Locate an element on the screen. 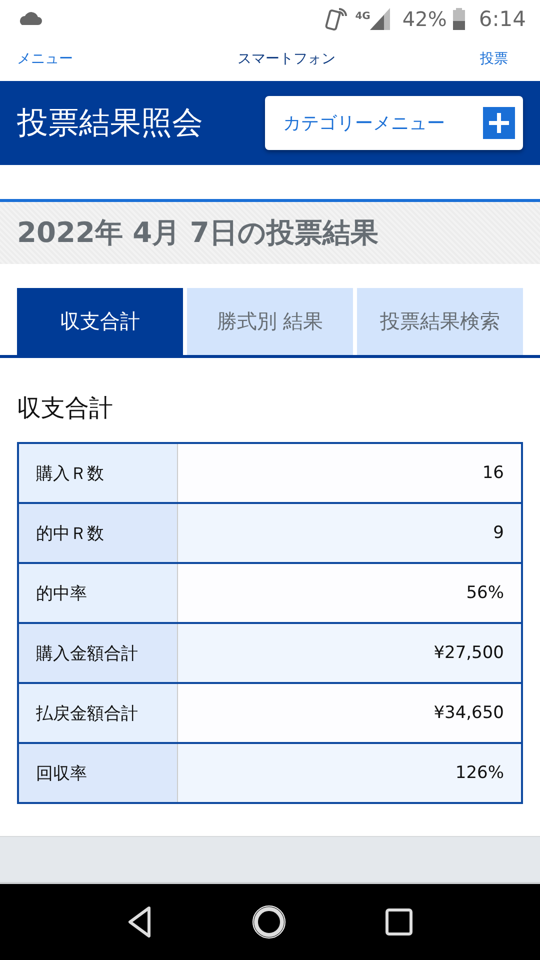  recents-icon is located at coordinates (399, 922).